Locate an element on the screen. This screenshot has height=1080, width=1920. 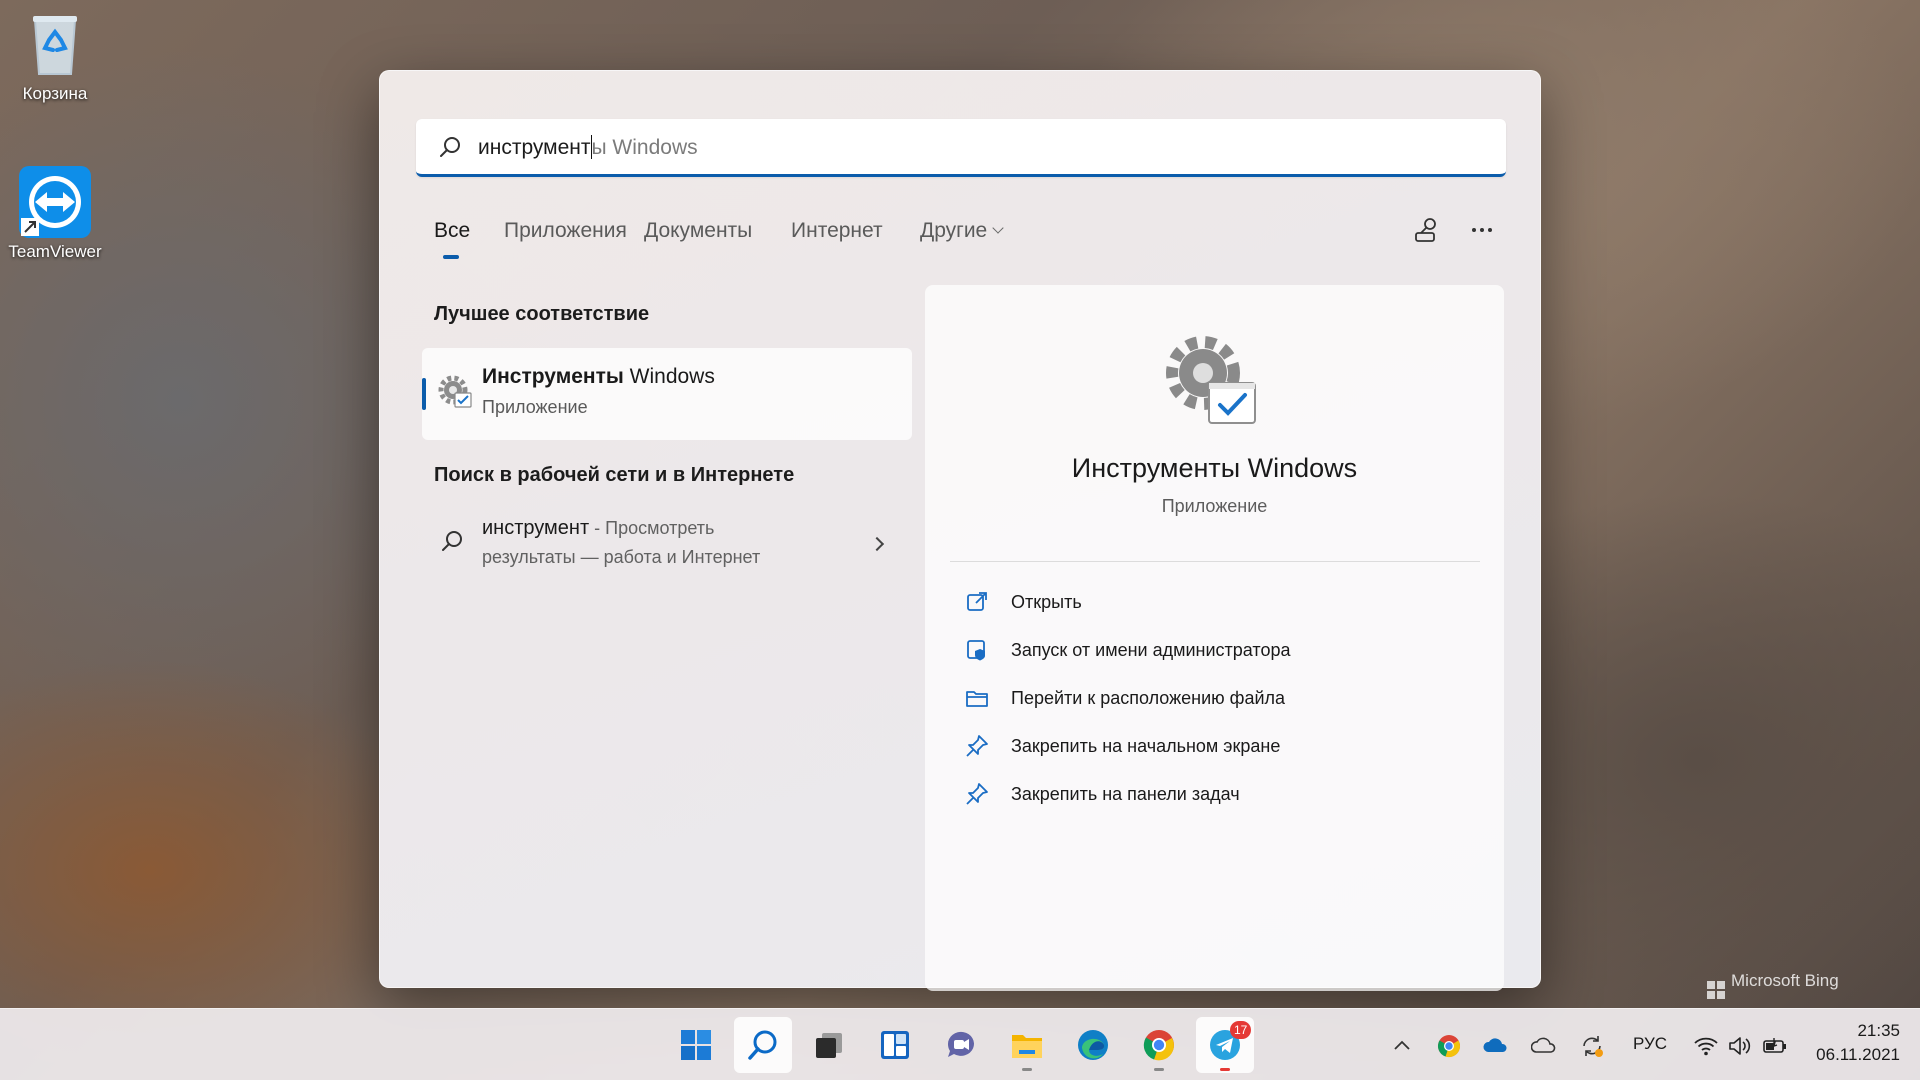
taskbar: 17 РУС 21:35 06.11.2021 is located at coordinates (960, 1044).